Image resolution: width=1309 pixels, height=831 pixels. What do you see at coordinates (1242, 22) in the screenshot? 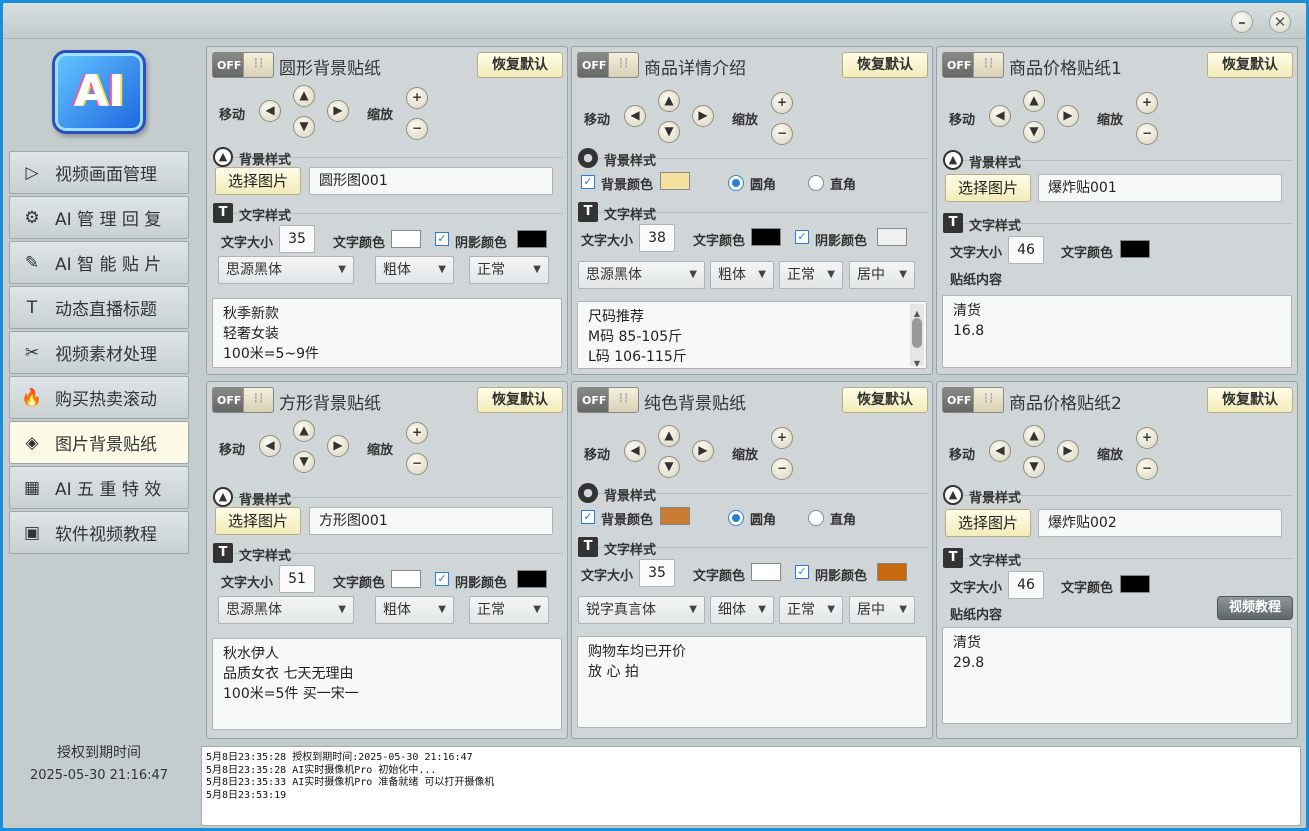
I see `minimize-button: –` at bounding box center [1242, 22].